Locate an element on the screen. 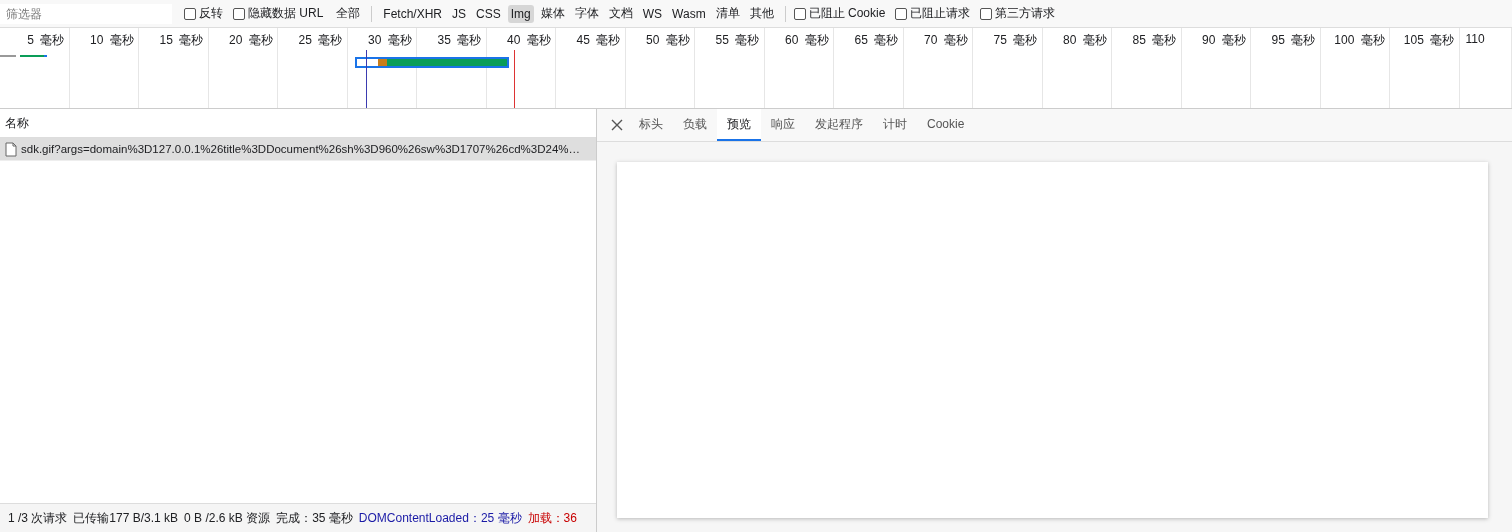  time-tick: 100 毫秒 is located at coordinates (1359, 40).